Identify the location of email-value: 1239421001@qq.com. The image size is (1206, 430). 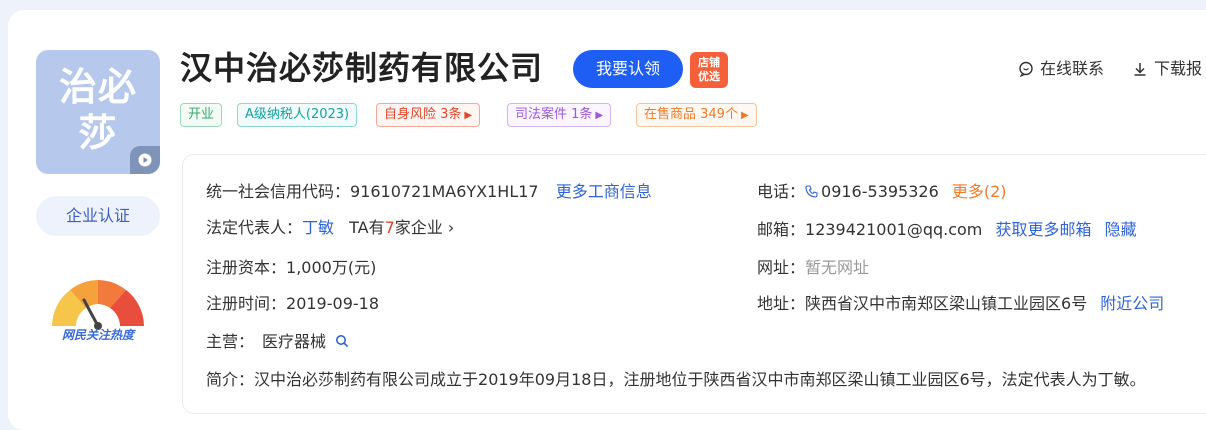
(894, 229).